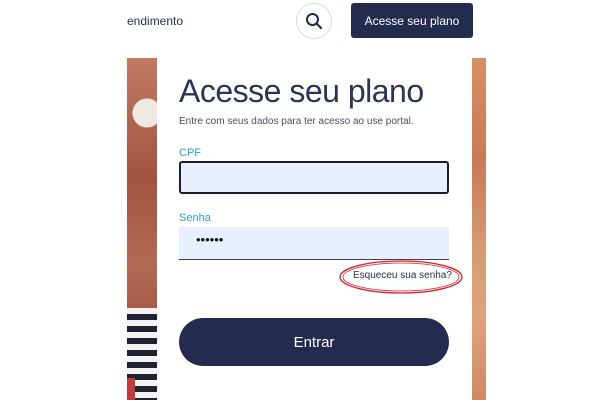 The height and width of the screenshot is (400, 600). Describe the element at coordinates (402, 275) in the screenshot. I see `forgot-password-link: Esqueceu sua senha?` at that location.